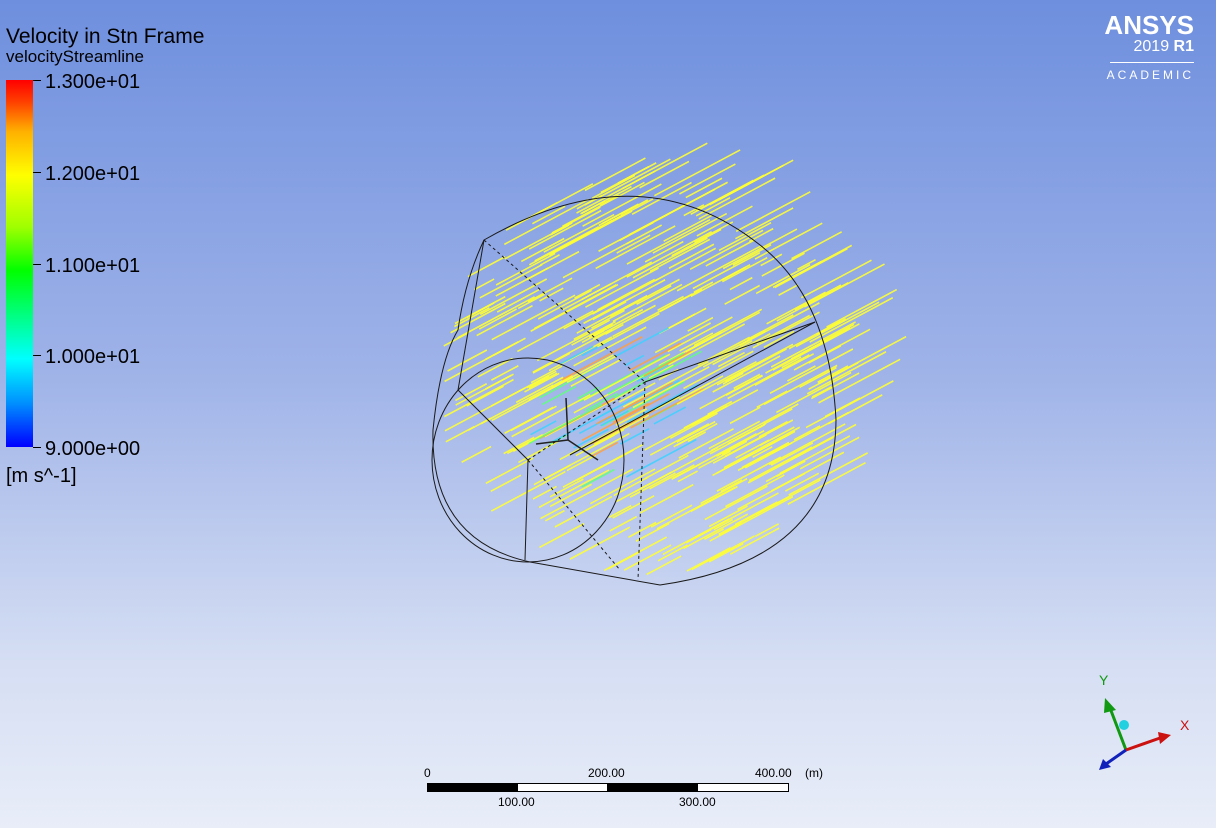 The height and width of the screenshot is (828, 1216). Describe the element at coordinates (606, 773) in the screenshot. I see `scale-label-top: 200.00` at that location.